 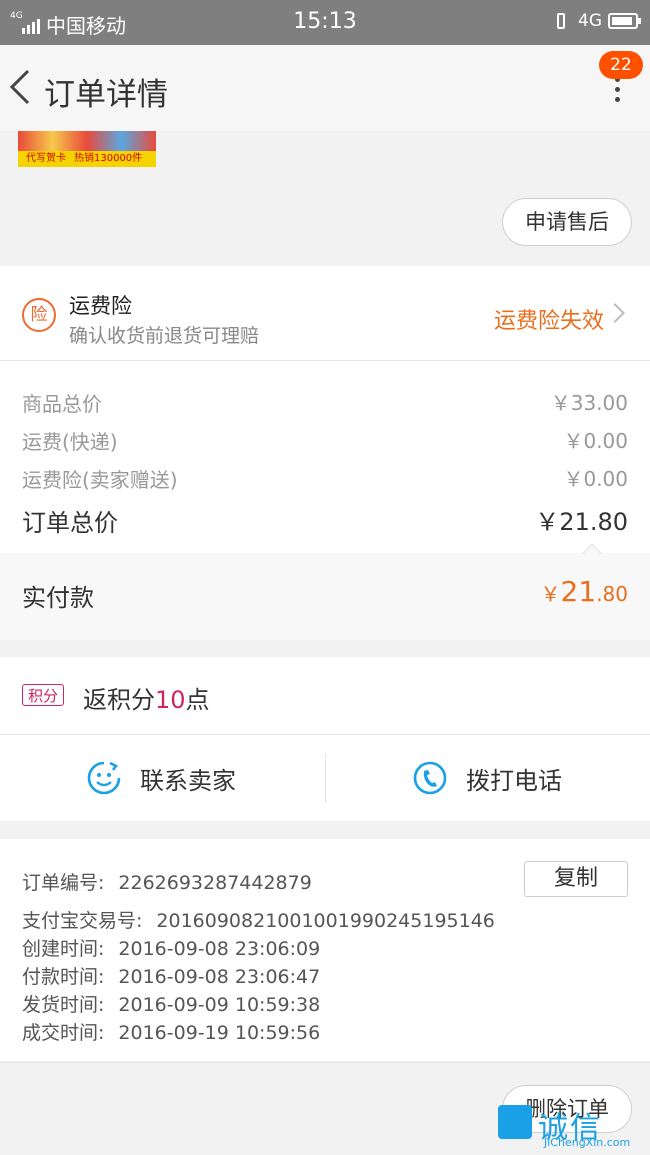 I want to click on paid-time-row: 付款时间: 2016-09-08 23:06:47, so click(x=171, y=975).